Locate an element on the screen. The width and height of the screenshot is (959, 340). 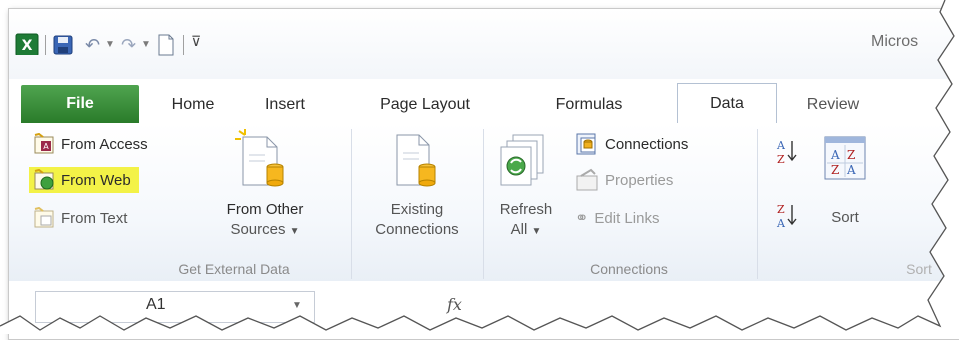
tab-data: Data is located at coordinates (727, 104).